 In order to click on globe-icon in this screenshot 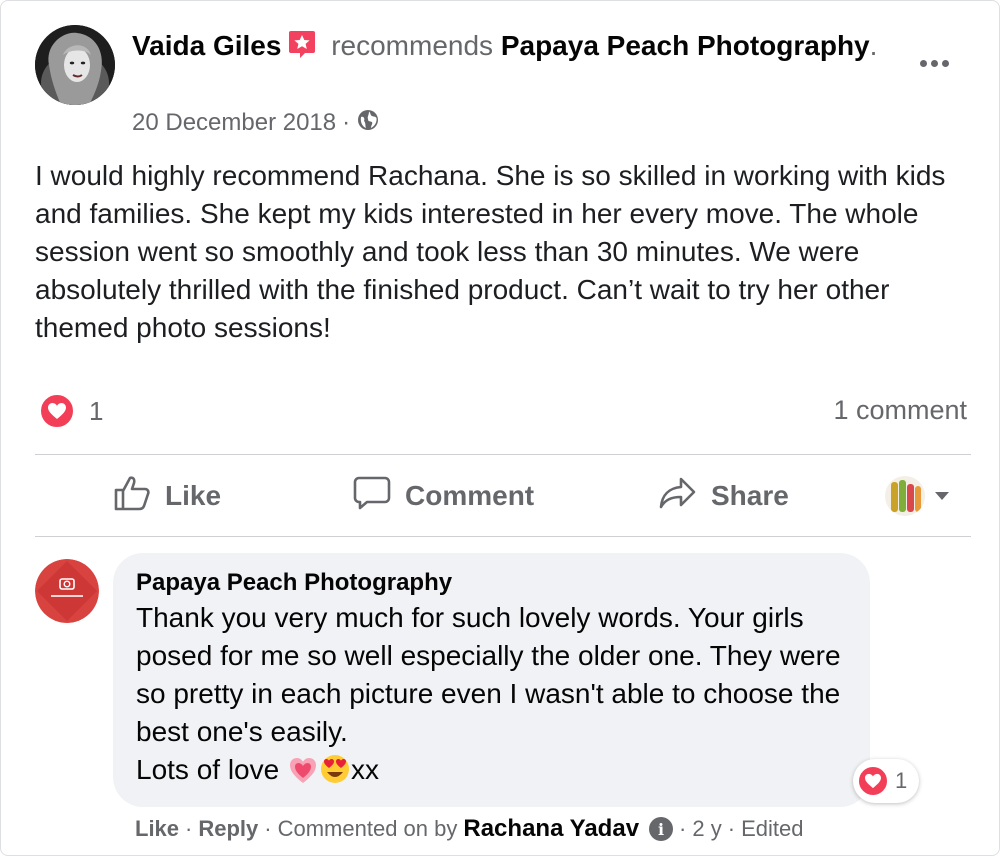, I will do `click(368, 123)`.